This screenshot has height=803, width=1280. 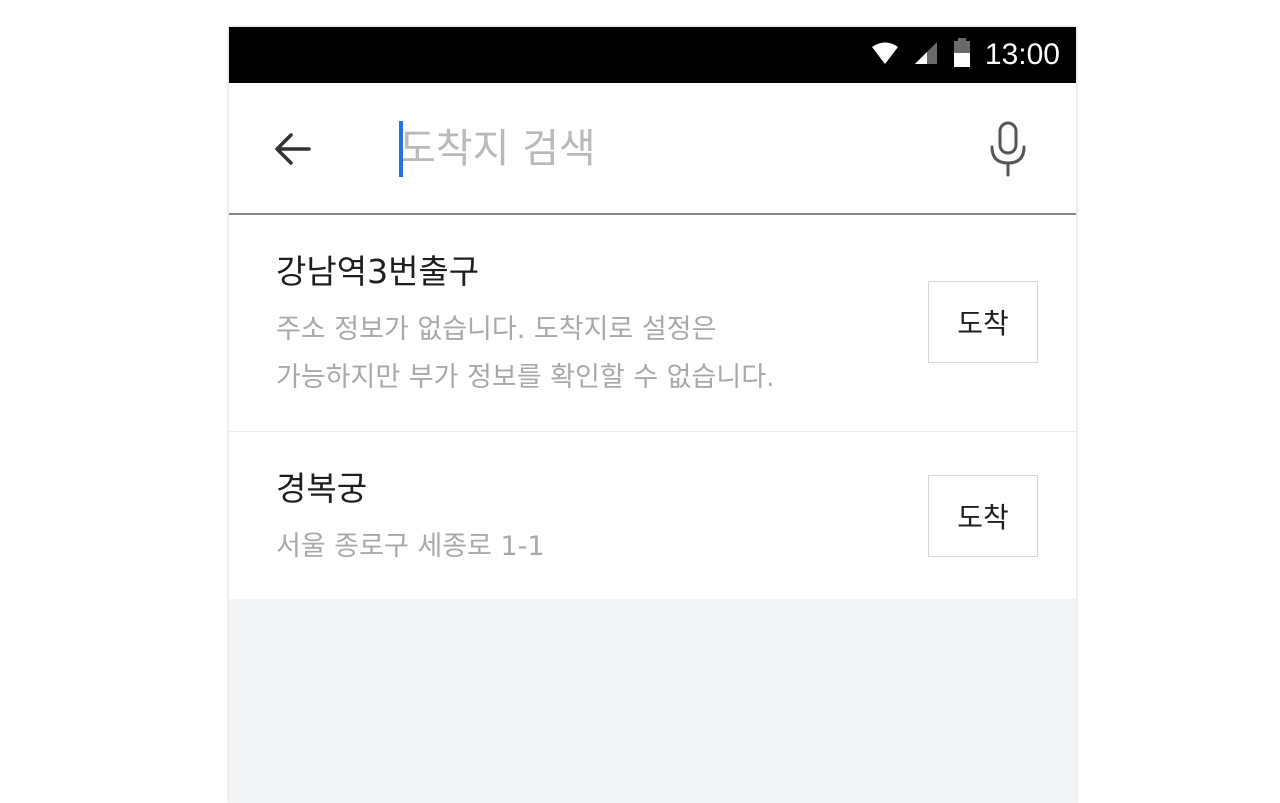 I want to click on result-description-line-2: 가능하지만 부가 정보를 확인할 수 없습니다., so click(x=525, y=377).